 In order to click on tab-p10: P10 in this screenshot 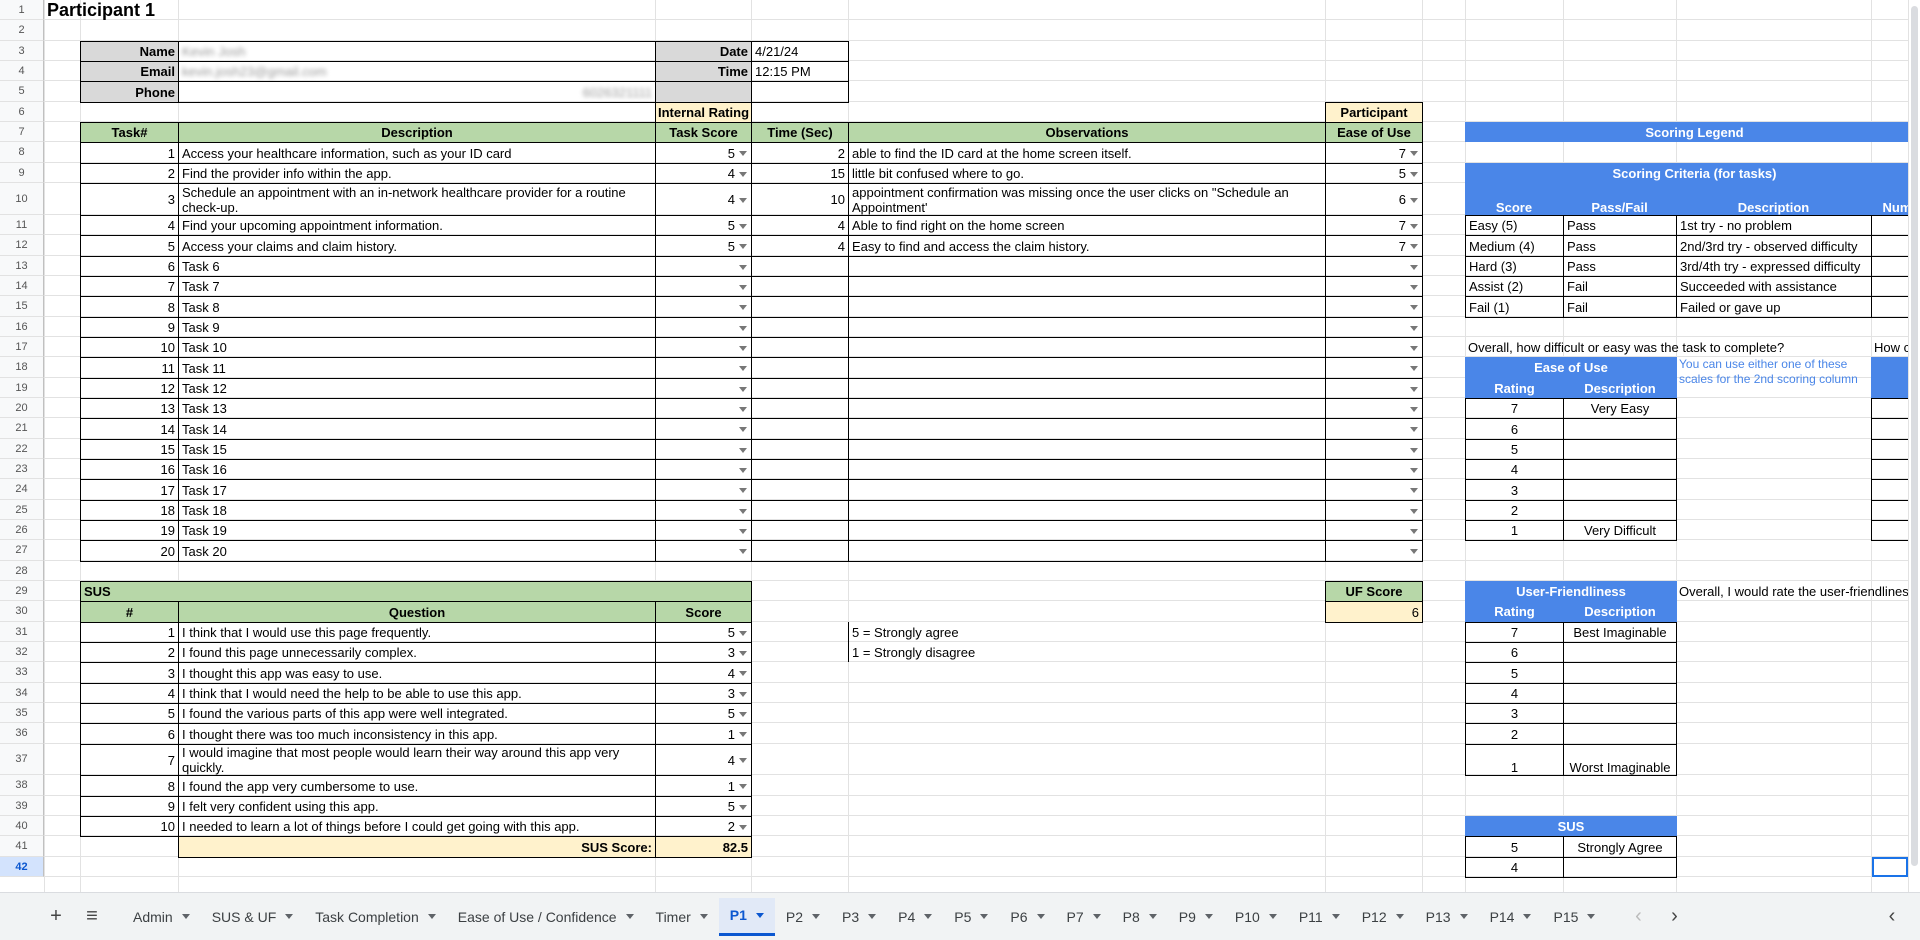, I will do `click(1256, 917)`.